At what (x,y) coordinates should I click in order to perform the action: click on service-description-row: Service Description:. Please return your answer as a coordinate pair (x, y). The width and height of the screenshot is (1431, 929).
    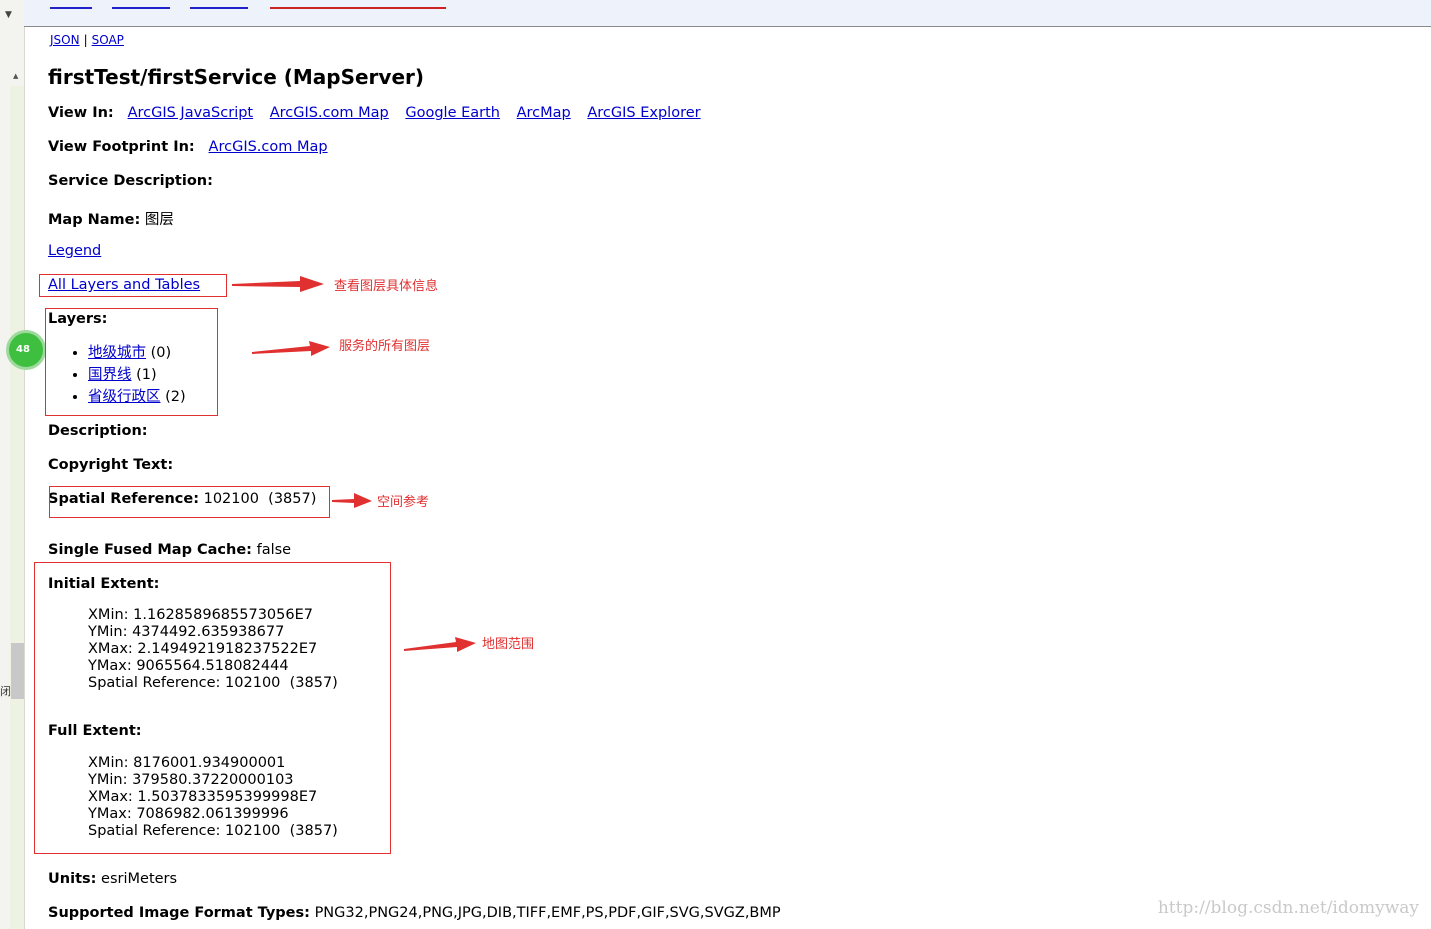
    Looking at the image, I should click on (130, 181).